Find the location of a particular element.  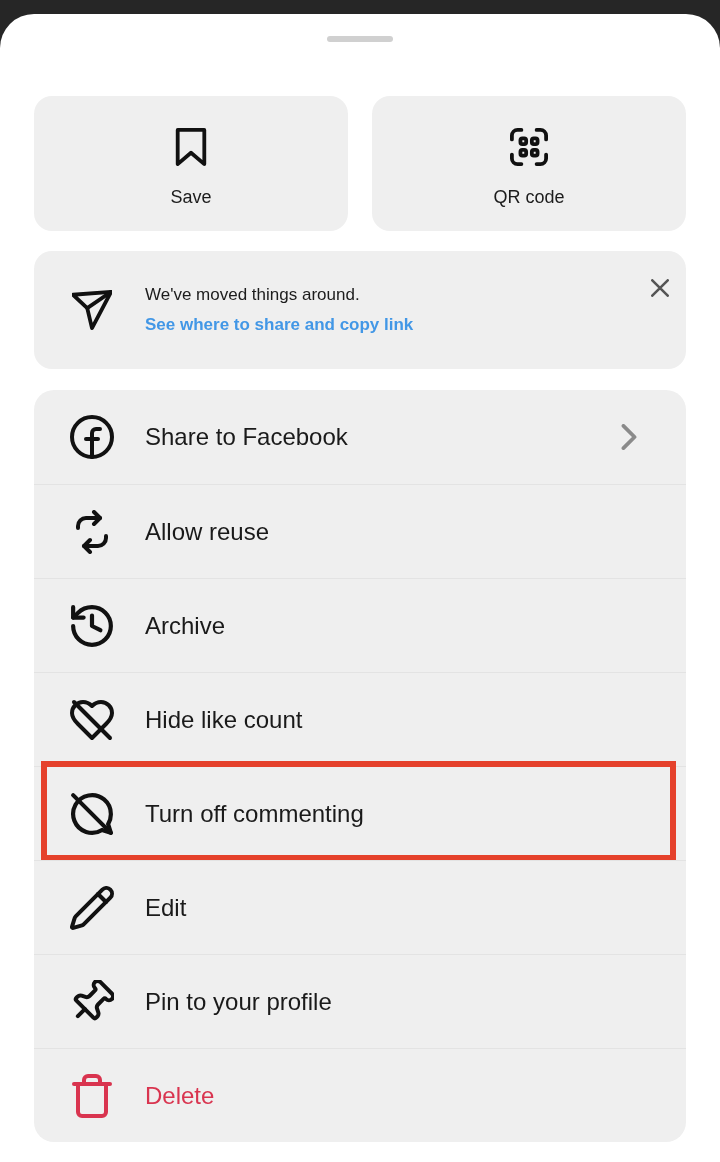

menu-item: Archive is located at coordinates (360, 625).